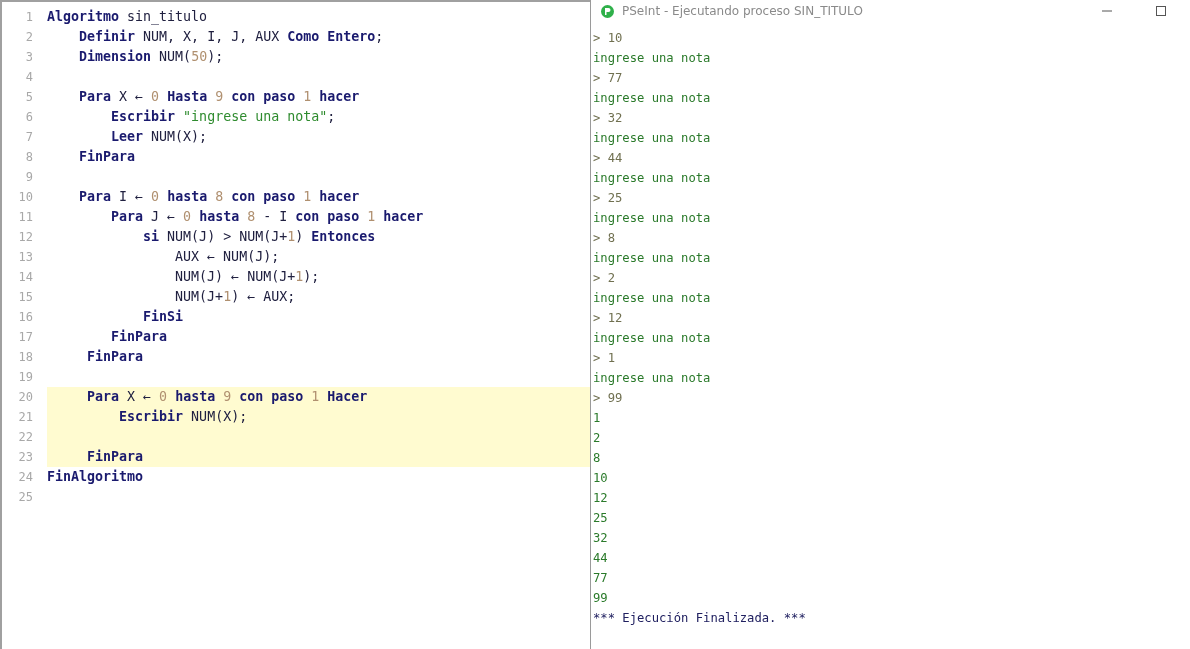 This screenshot has height=649, width=1190. I want to click on code-line: si NUM(J) > NUM(J+1) Entonces, so click(259, 237).